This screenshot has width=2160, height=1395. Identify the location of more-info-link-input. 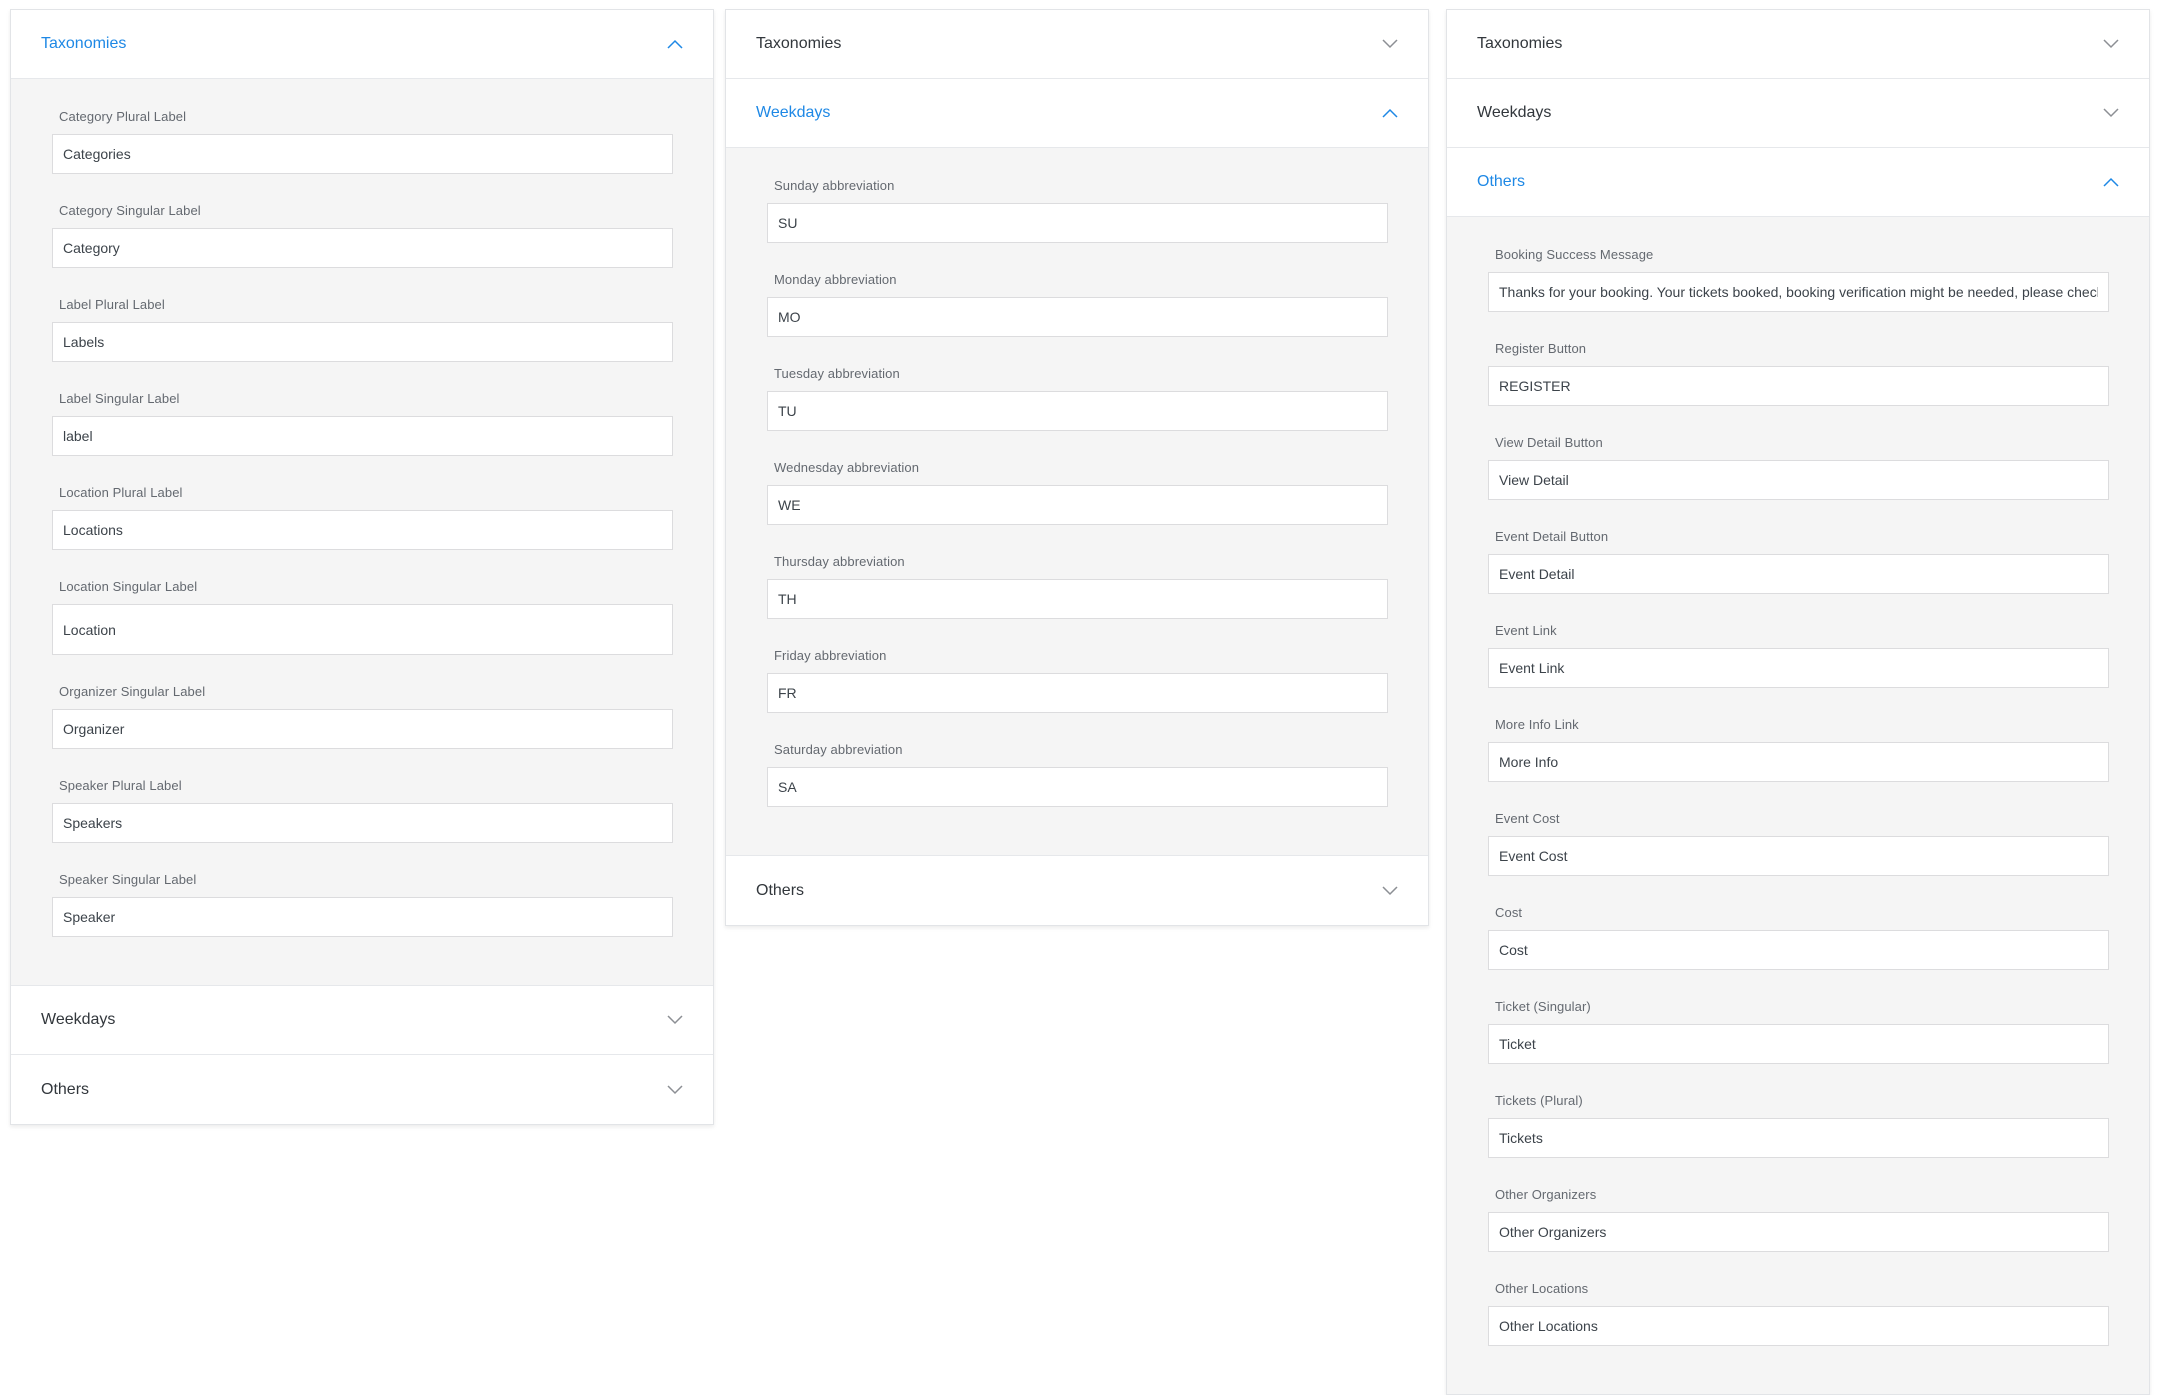
(1798, 762).